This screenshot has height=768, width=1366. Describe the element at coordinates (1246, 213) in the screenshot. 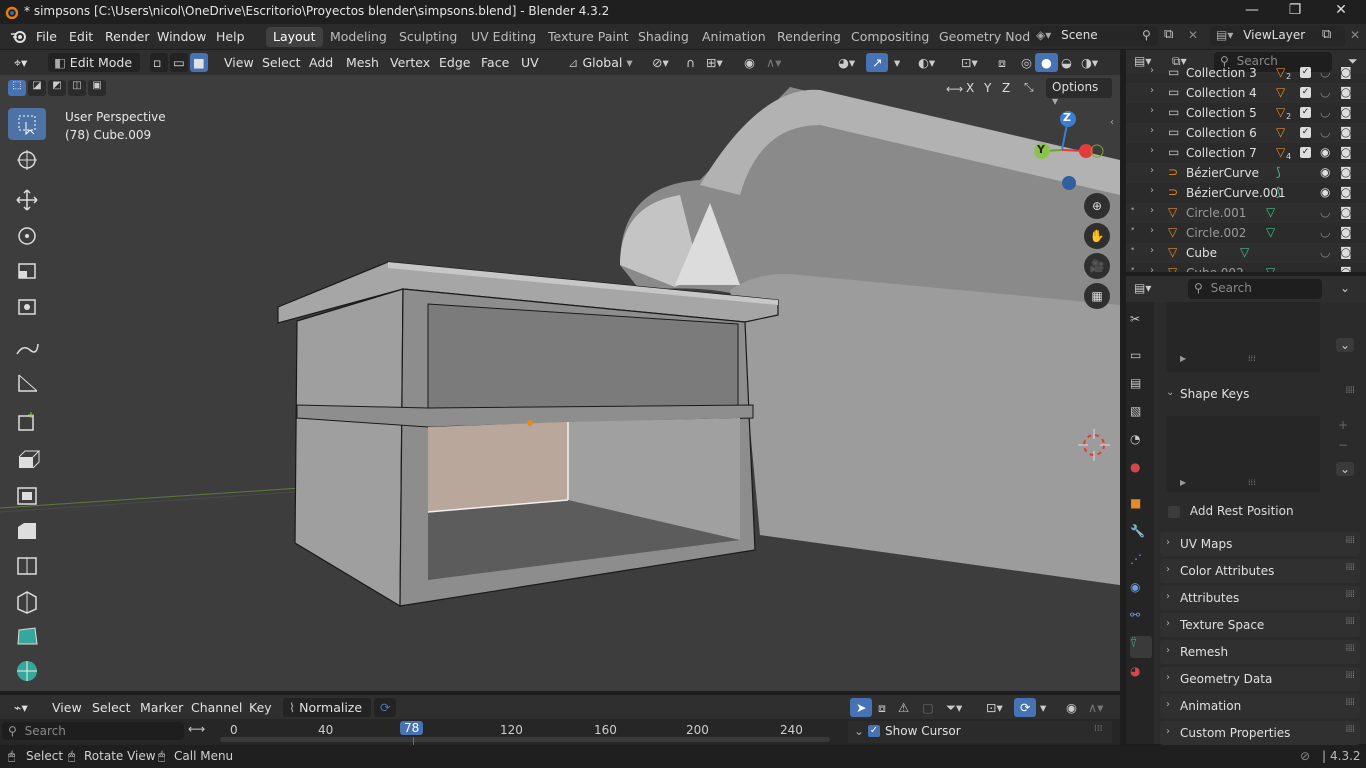

I see `outliner-item: • › ▽ Circle.001 ▽ ◡ ◙` at that location.